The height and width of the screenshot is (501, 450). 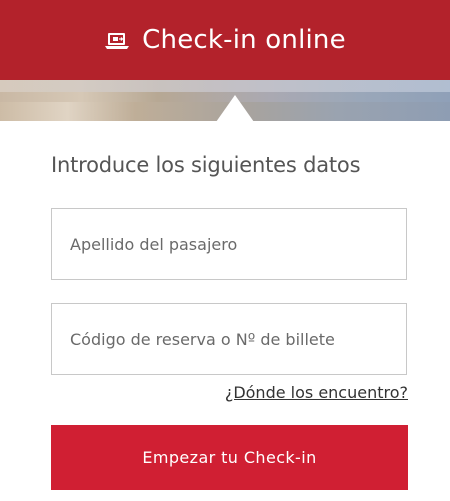 What do you see at coordinates (235, 108) in the screenshot?
I see `panel-pointer` at bounding box center [235, 108].